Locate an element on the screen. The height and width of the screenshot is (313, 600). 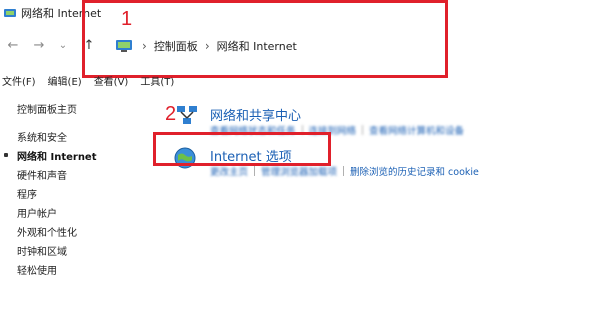
arrow-up-icon: ↑ is located at coordinates (89, 45).